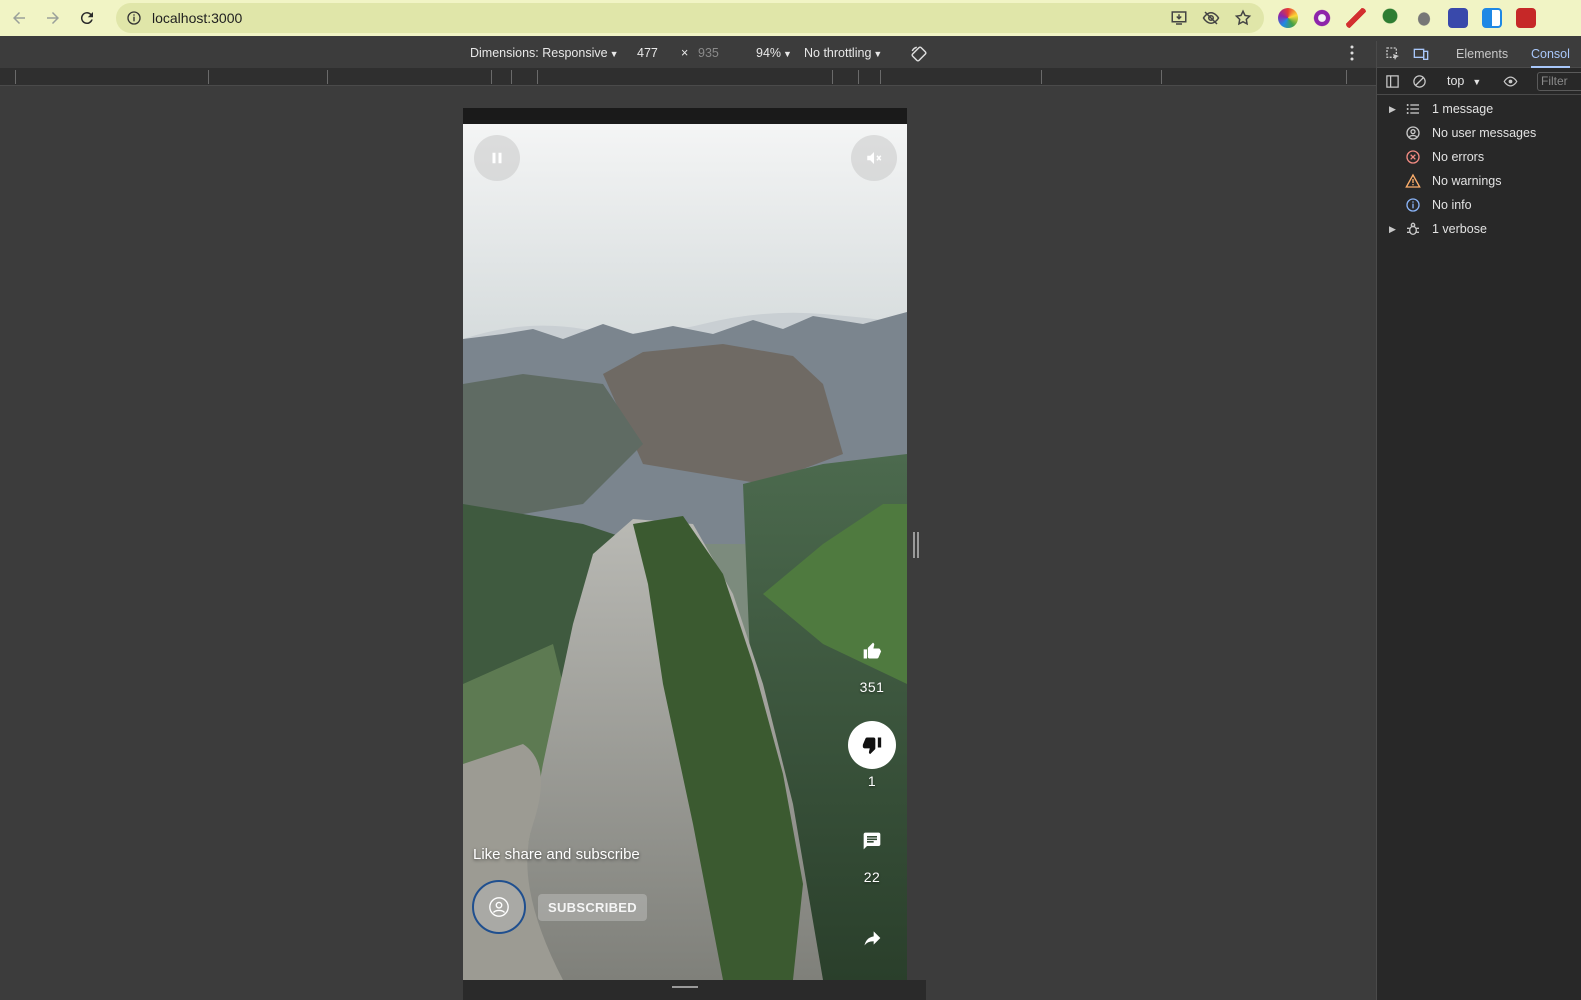 Image resolution: width=1581 pixels, height=1000 pixels. What do you see at coordinates (1458, 18) in the screenshot?
I see `bracket-extension-icon` at bounding box center [1458, 18].